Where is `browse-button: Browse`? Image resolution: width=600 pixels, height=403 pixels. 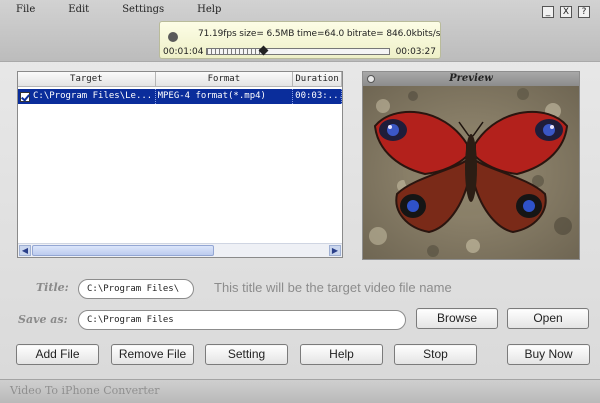
browse-button: Browse is located at coordinates (457, 318).